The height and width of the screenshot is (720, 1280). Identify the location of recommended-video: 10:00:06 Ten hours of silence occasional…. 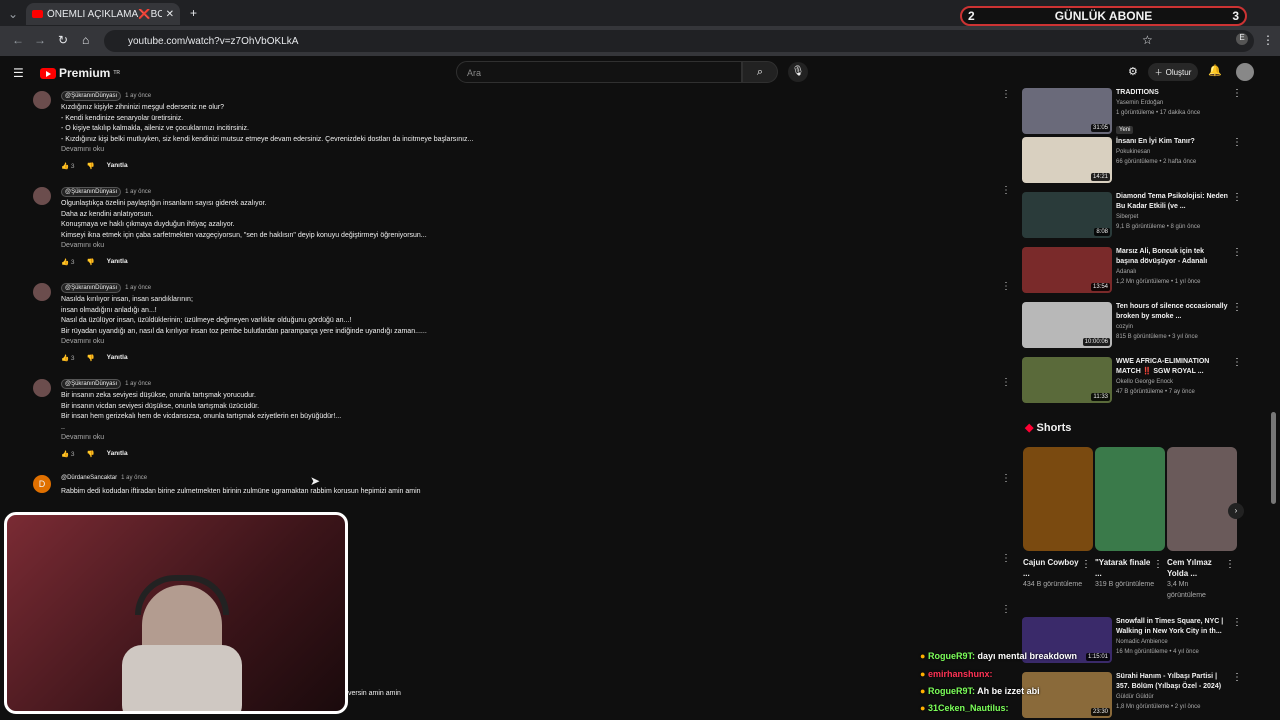
(1132, 326).